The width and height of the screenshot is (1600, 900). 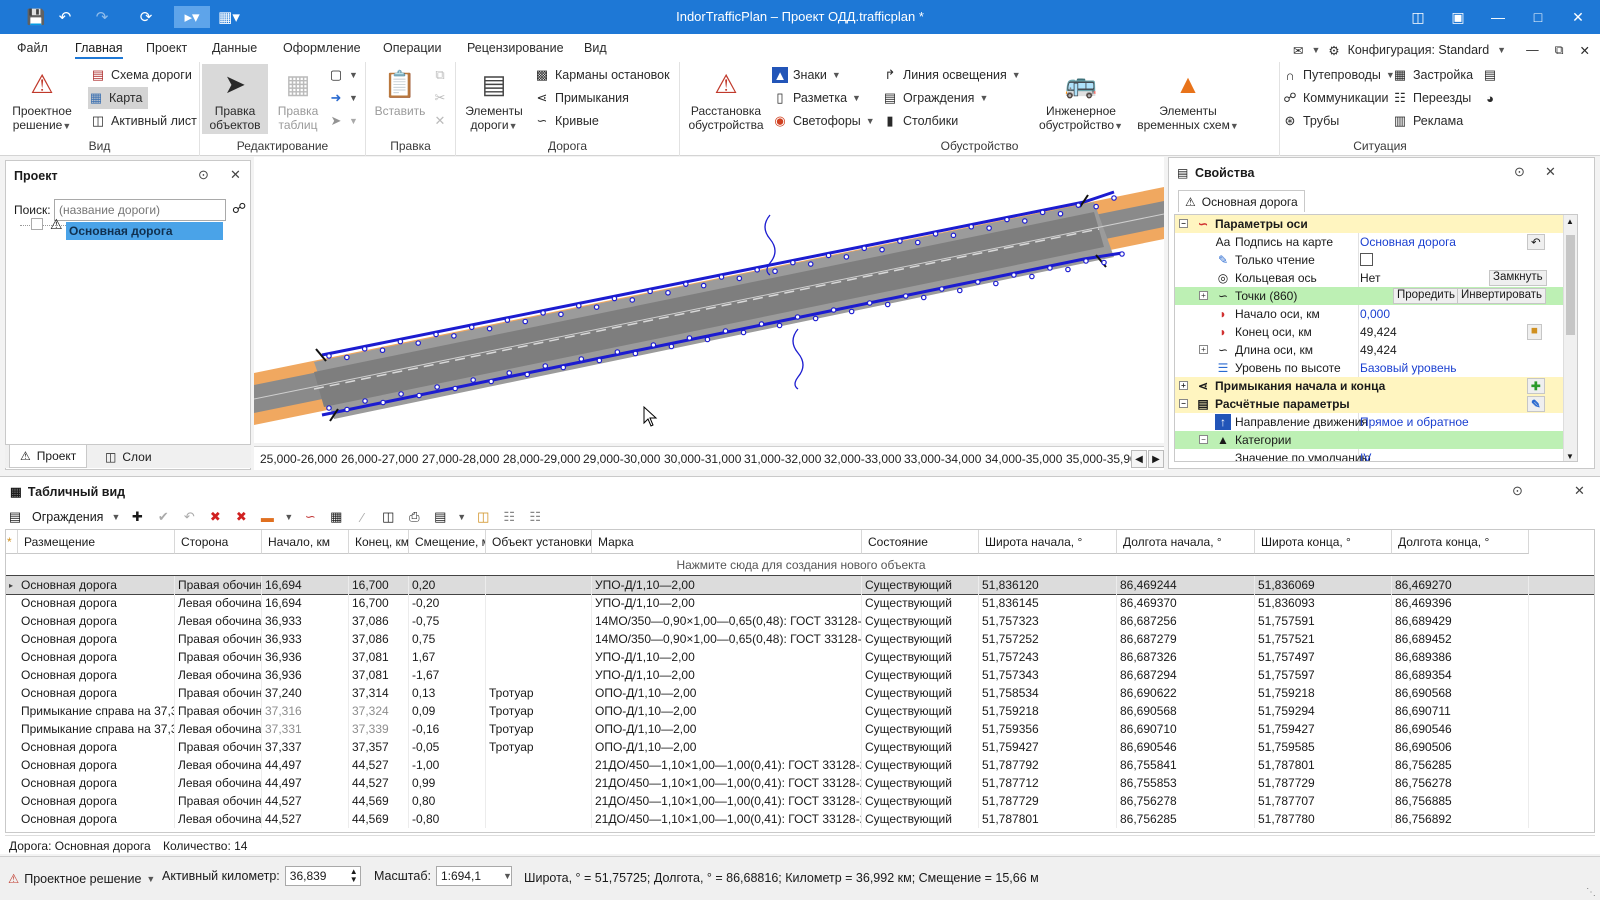 What do you see at coordinates (189, 517) in the screenshot?
I see `undo-icon: ↶` at bounding box center [189, 517].